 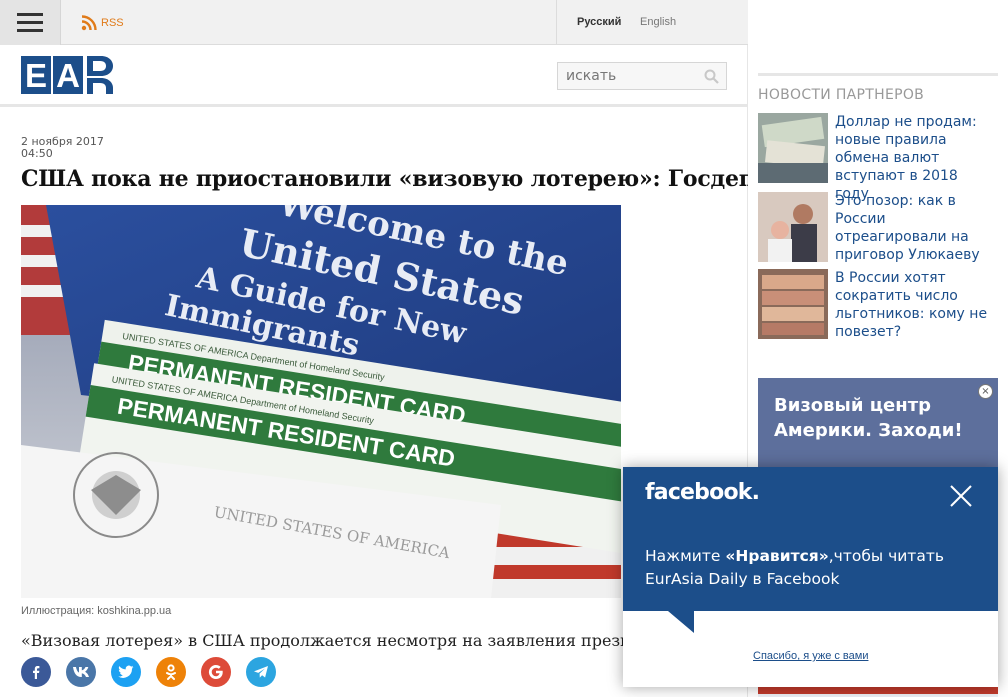 What do you see at coordinates (777, 556) in the screenshot?
I see `message-like: «Нравится»` at bounding box center [777, 556].